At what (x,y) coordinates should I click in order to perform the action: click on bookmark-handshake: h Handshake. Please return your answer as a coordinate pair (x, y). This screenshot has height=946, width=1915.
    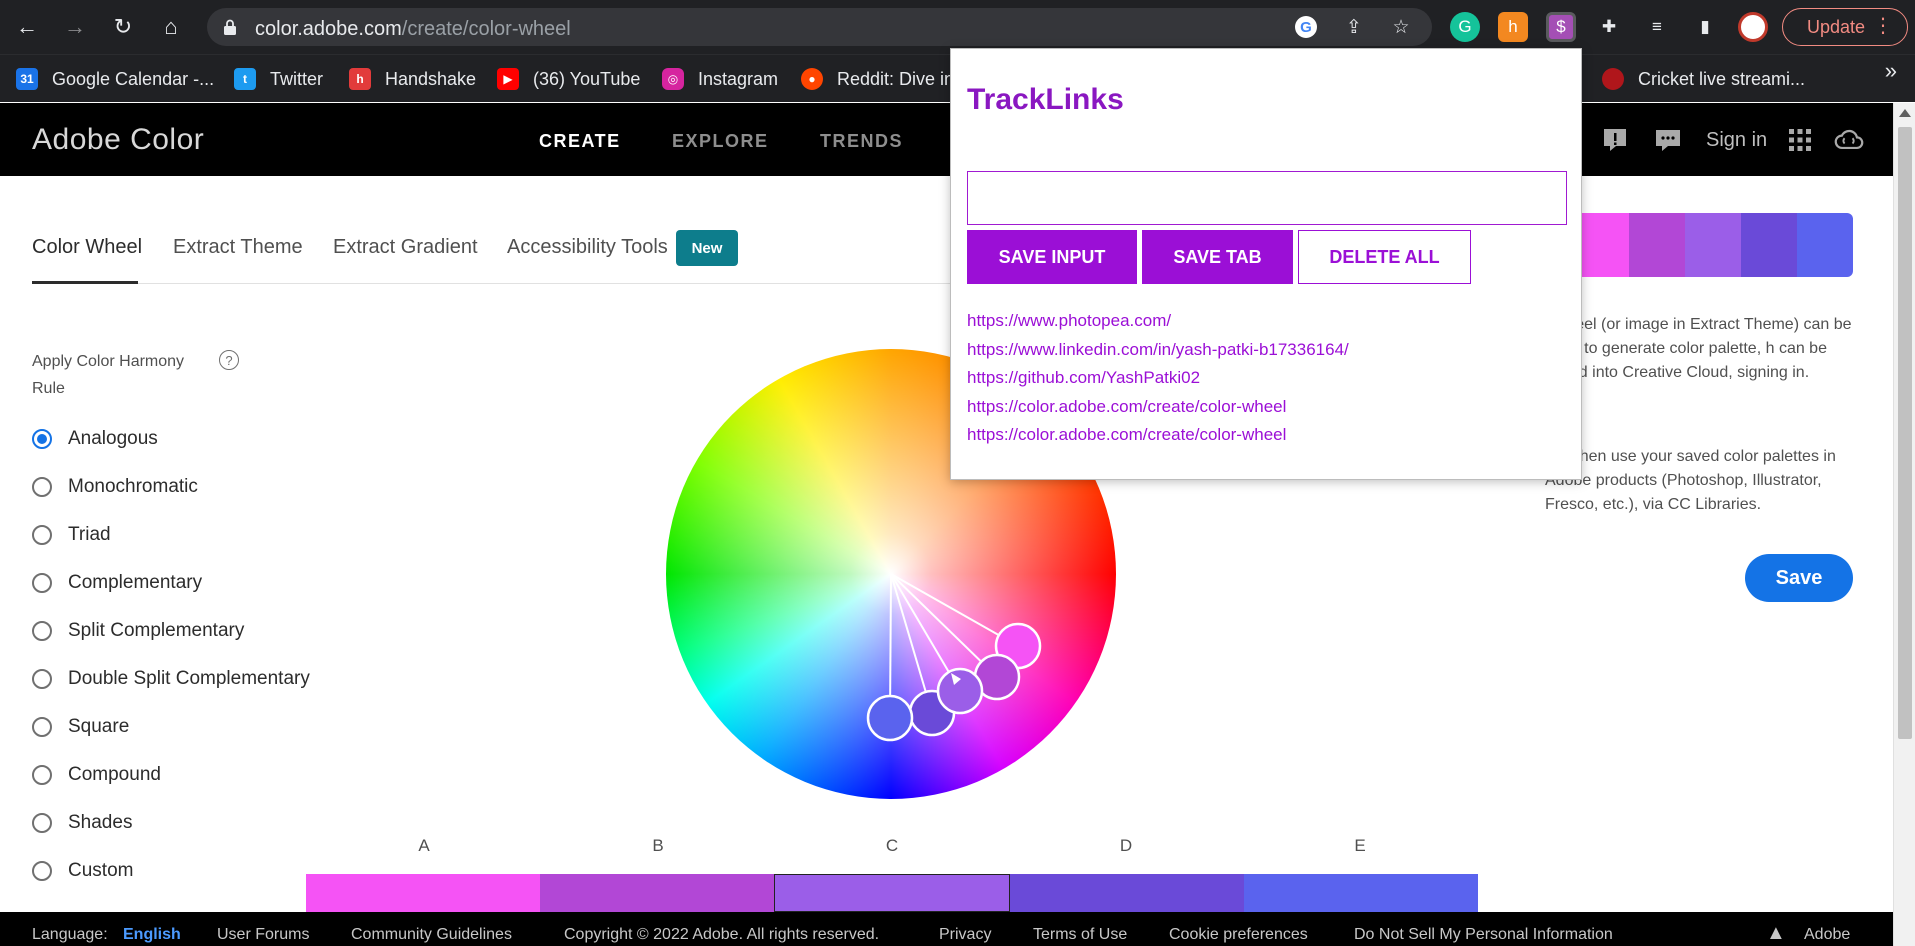
    Looking at the image, I should click on (412, 79).